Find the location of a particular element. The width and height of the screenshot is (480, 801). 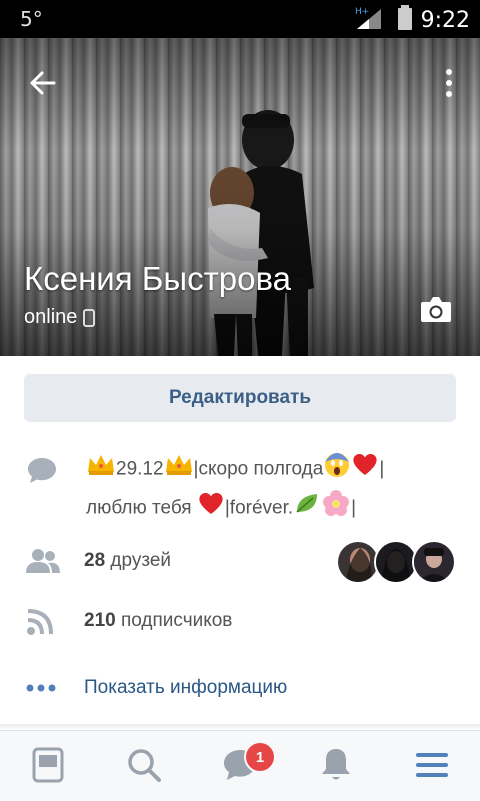

subscribers-count: 210 is located at coordinates (100, 620).